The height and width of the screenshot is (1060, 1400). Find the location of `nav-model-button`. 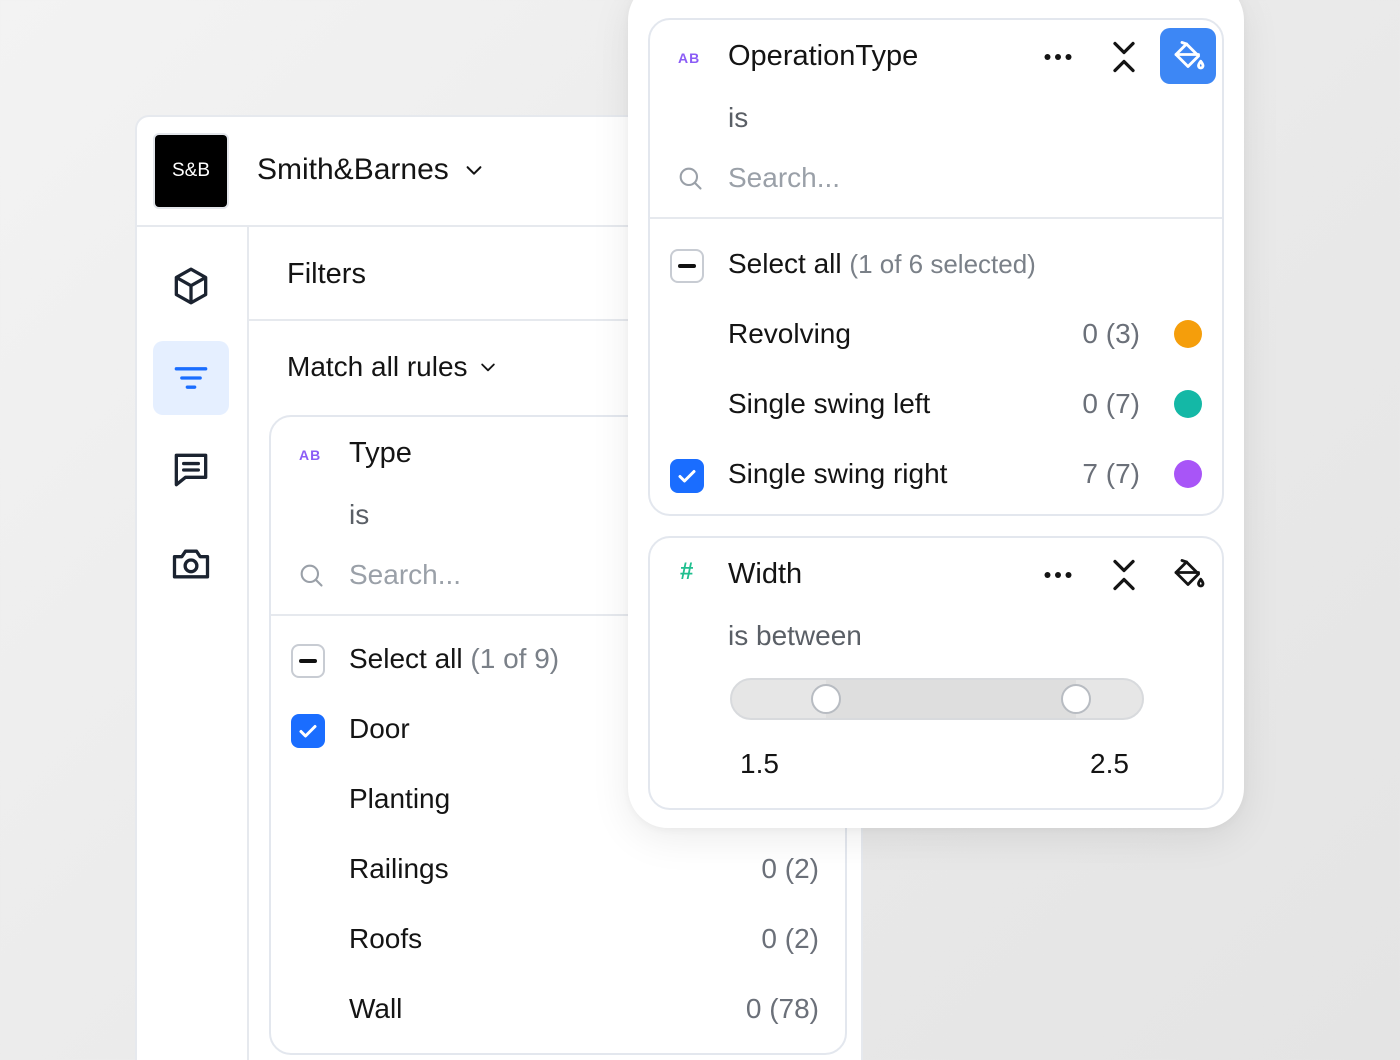

nav-model-button is located at coordinates (191, 286).